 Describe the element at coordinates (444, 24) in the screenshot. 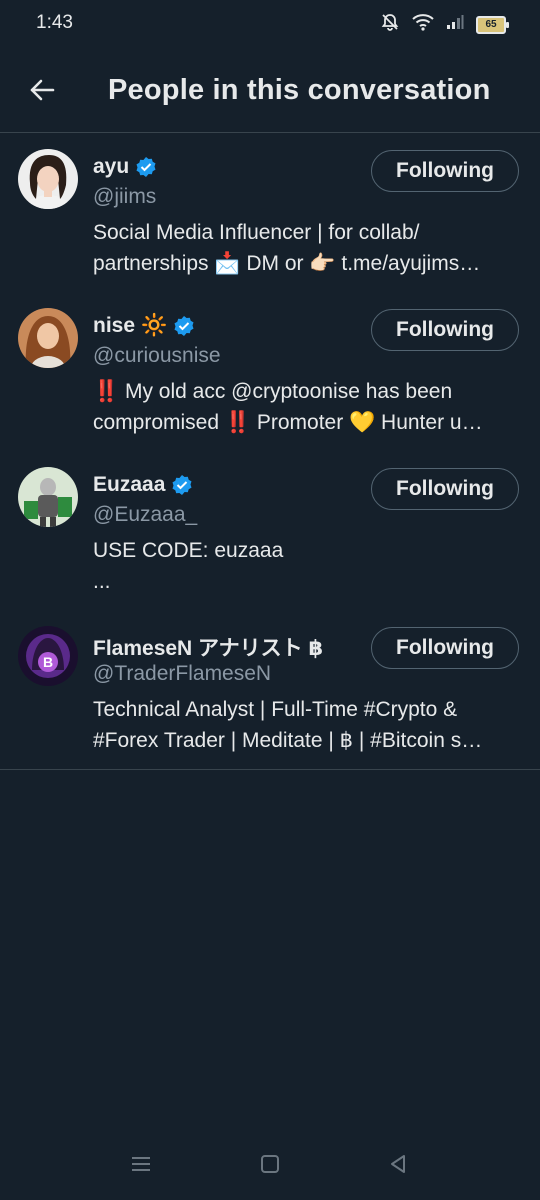

I see `status-icons: 65` at that location.